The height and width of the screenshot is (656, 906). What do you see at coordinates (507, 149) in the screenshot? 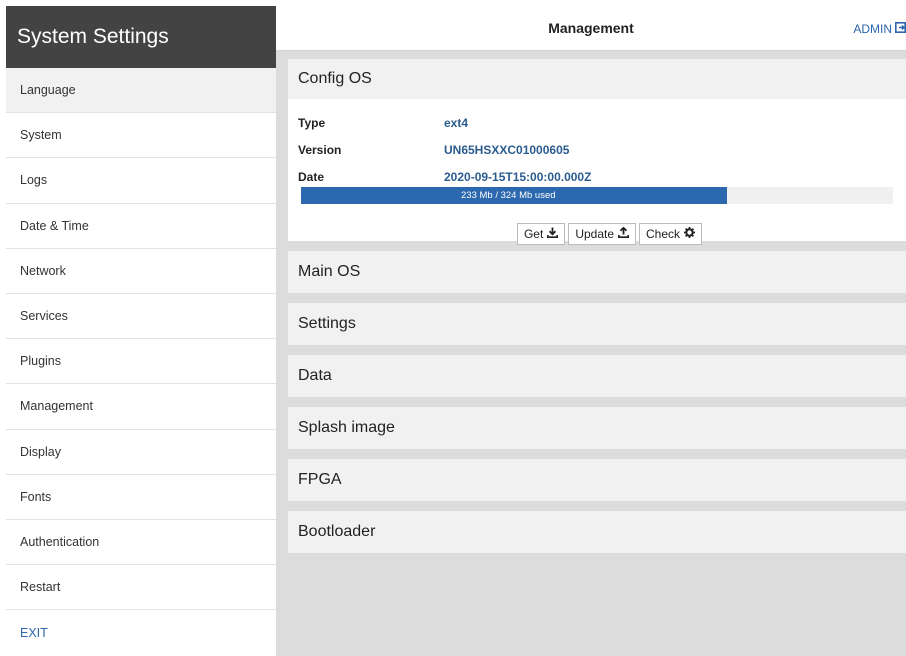
I see `version-value: UN65HSXXC01000605` at bounding box center [507, 149].